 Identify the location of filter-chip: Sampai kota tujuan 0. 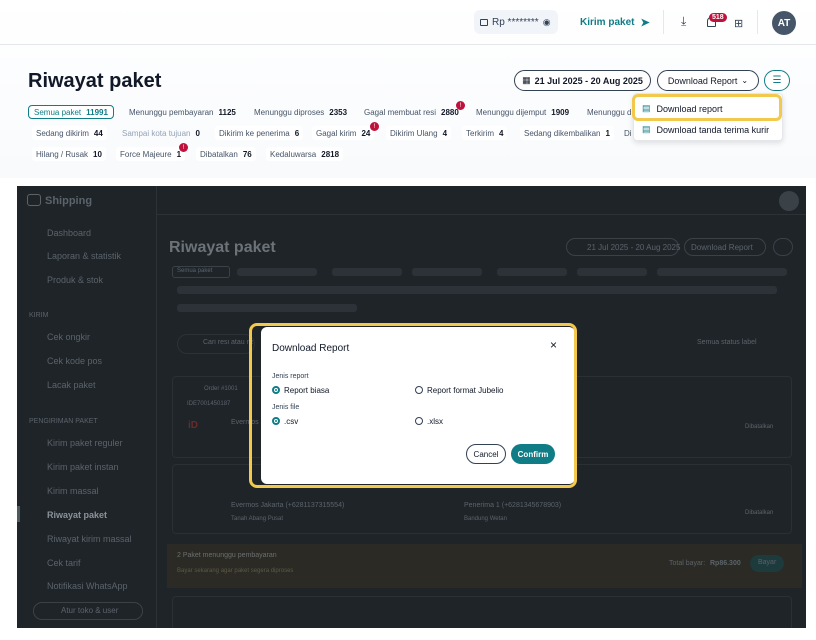
(161, 133).